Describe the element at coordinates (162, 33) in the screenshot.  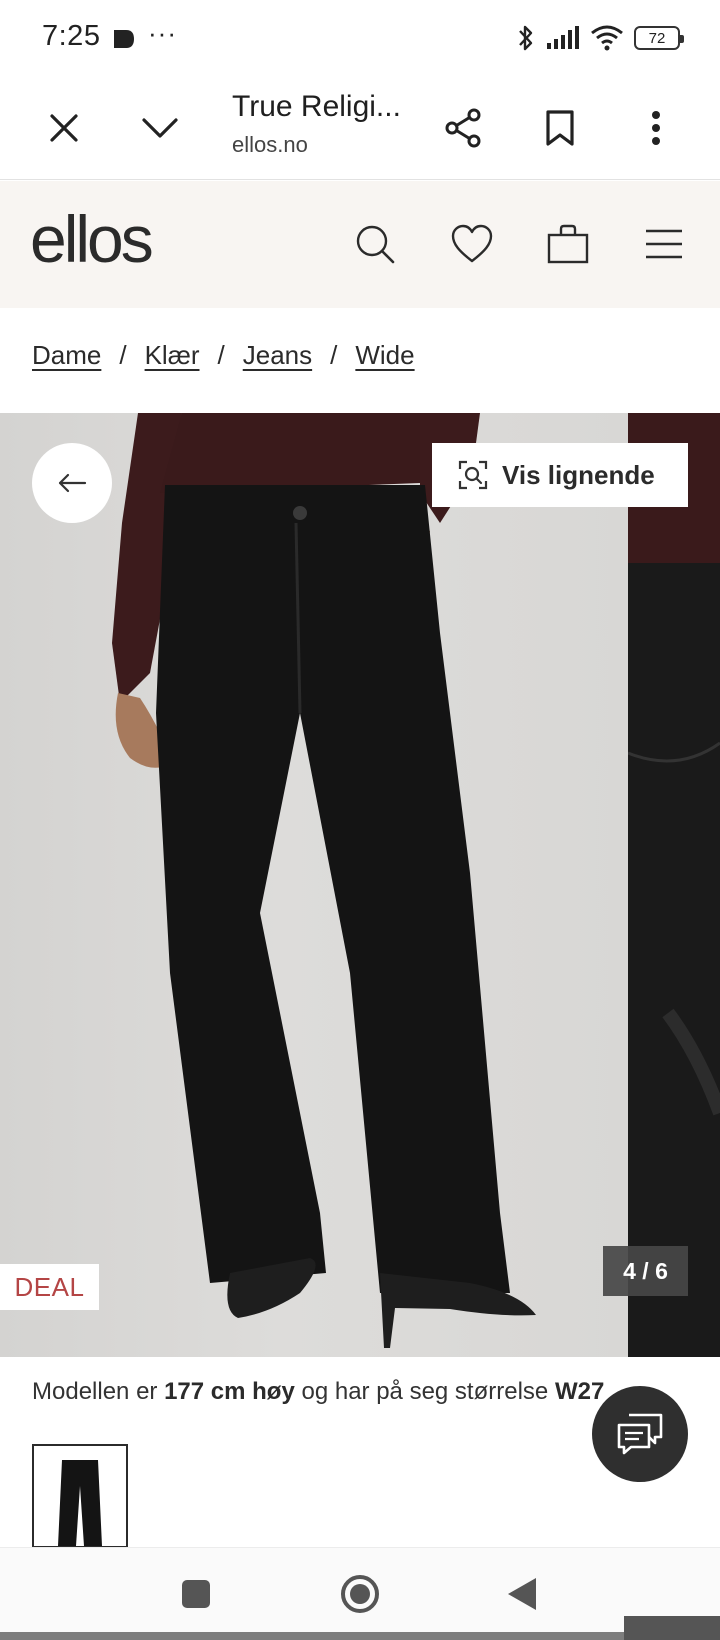
I see `status-more-indicator: ···` at that location.